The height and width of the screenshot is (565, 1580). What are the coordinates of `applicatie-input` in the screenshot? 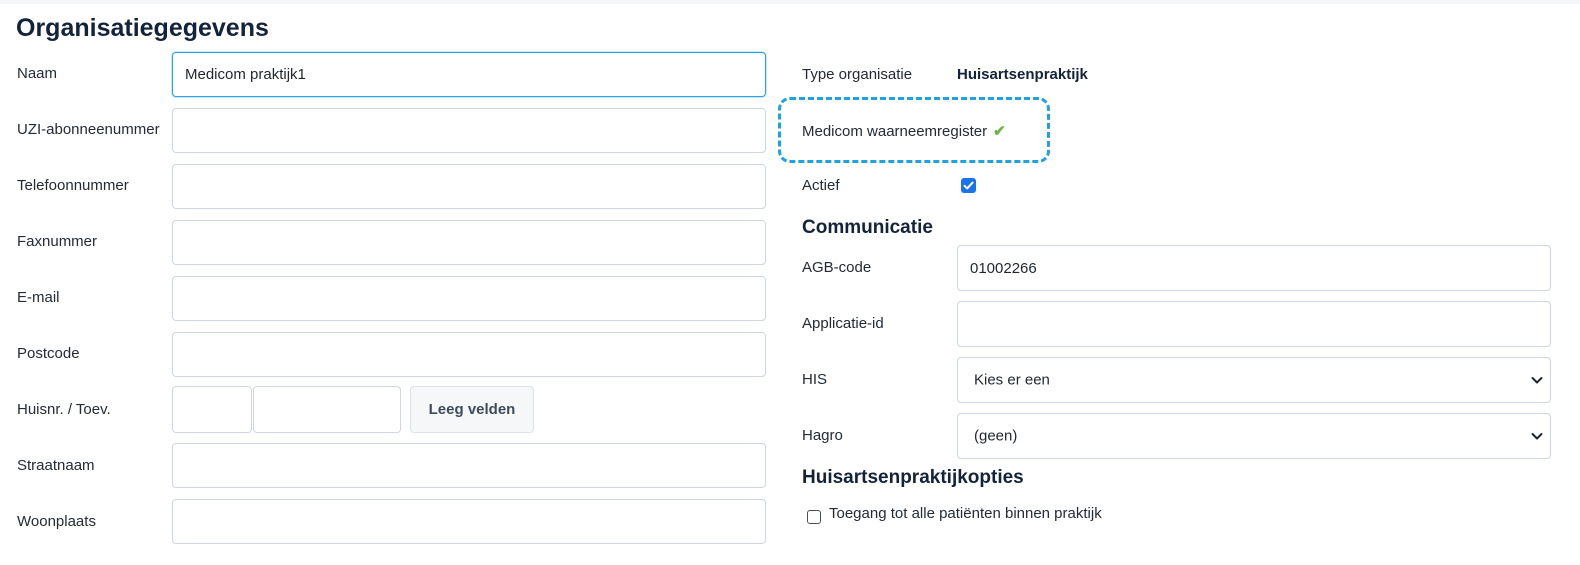 It's located at (1254, 324).